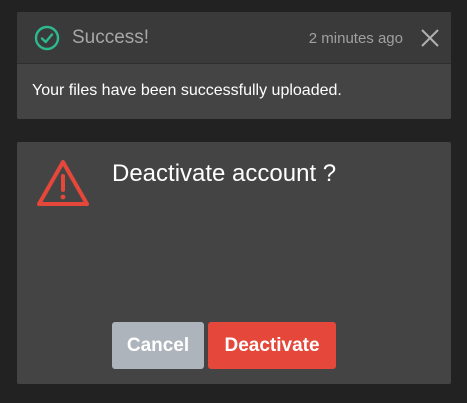  Describe the element at coordinates (47, 38) in the screenshot. I see `check-circle-icon` at that location.